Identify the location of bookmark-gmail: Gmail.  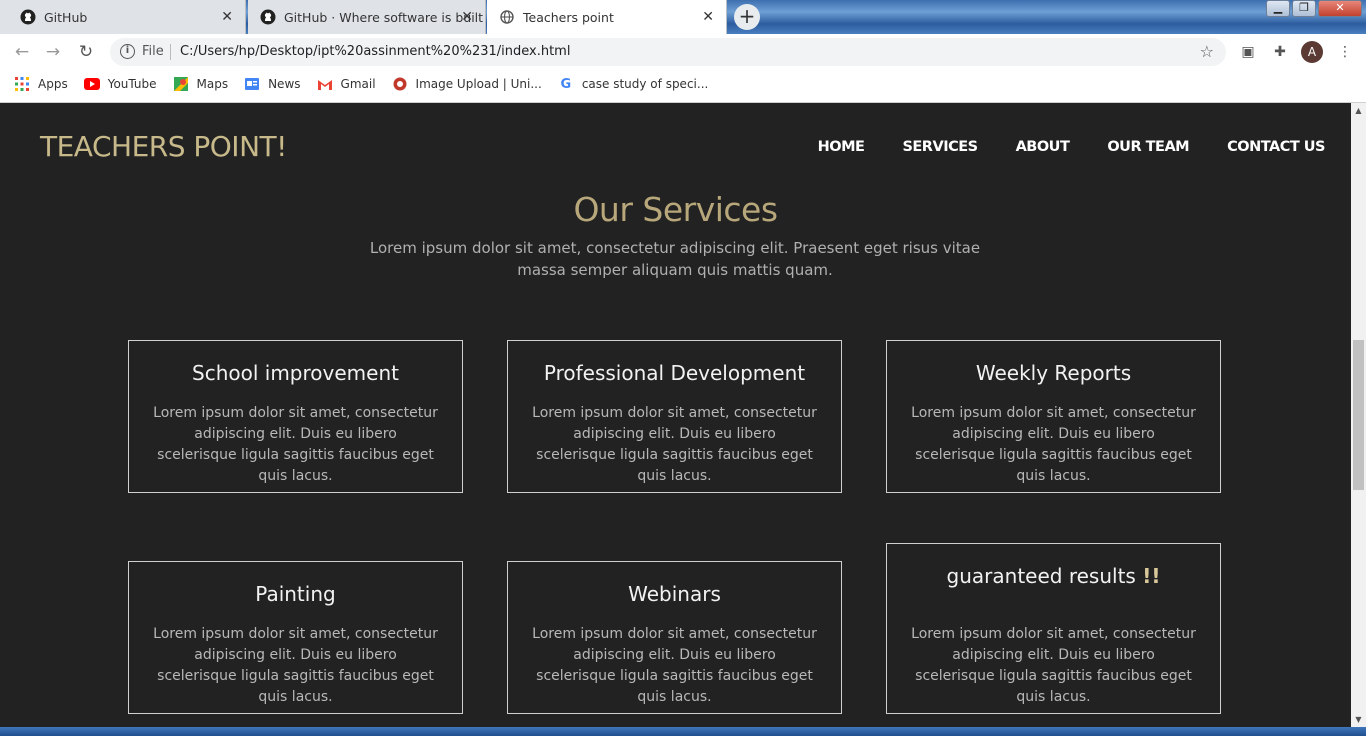
(346, 84).